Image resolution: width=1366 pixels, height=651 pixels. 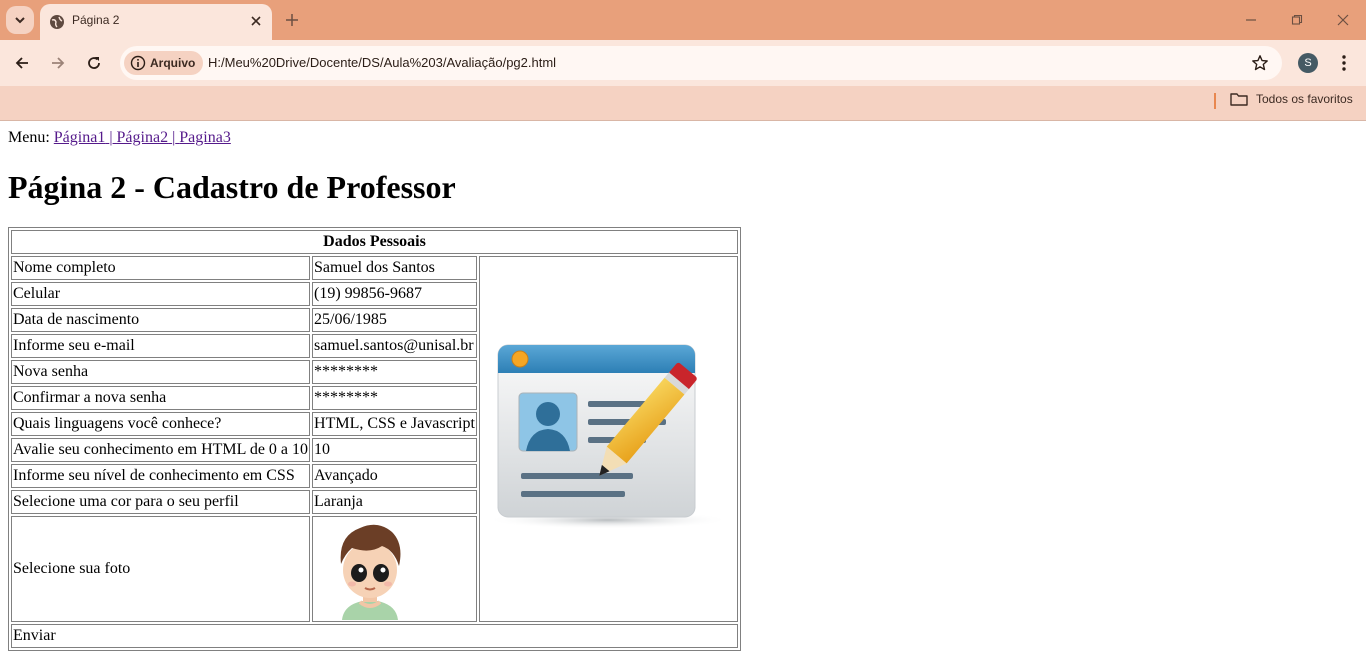 I want to click on avatar, so click(x=370, y=572).